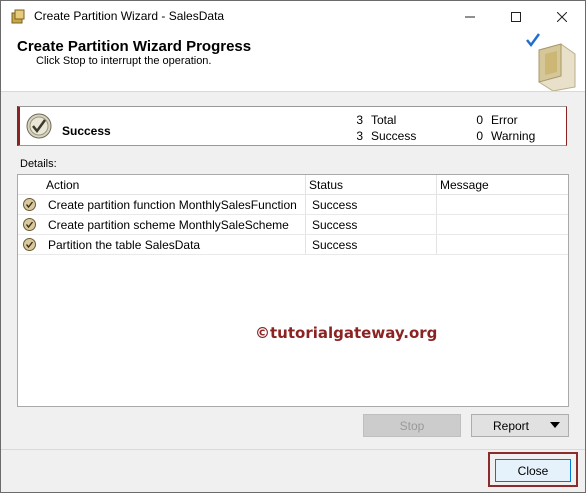 This screenshot has width=586, height=493. I want to click on error-count: 0, so click(479, 120).